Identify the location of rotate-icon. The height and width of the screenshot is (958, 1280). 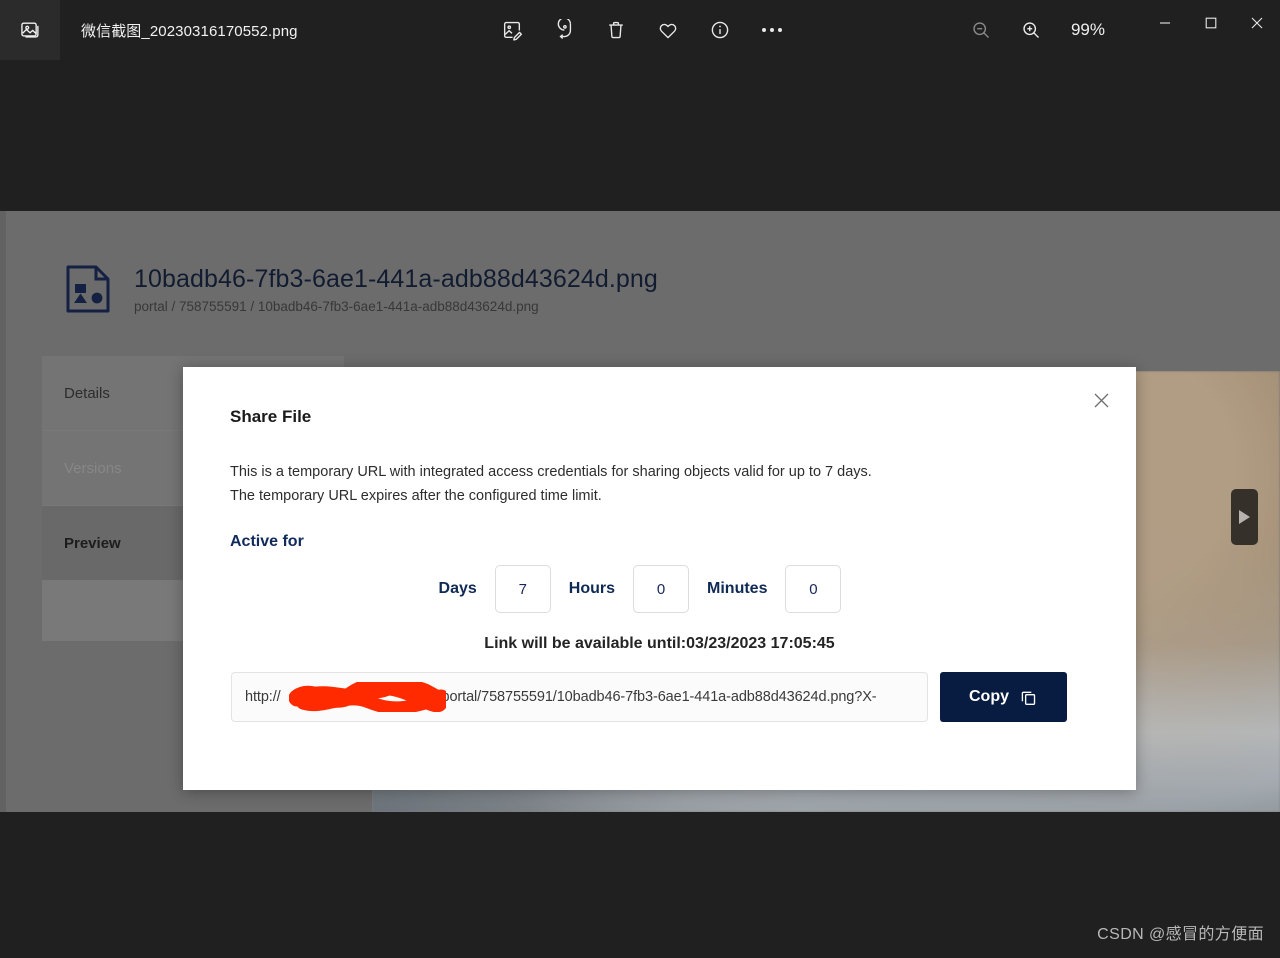
(564, 30).